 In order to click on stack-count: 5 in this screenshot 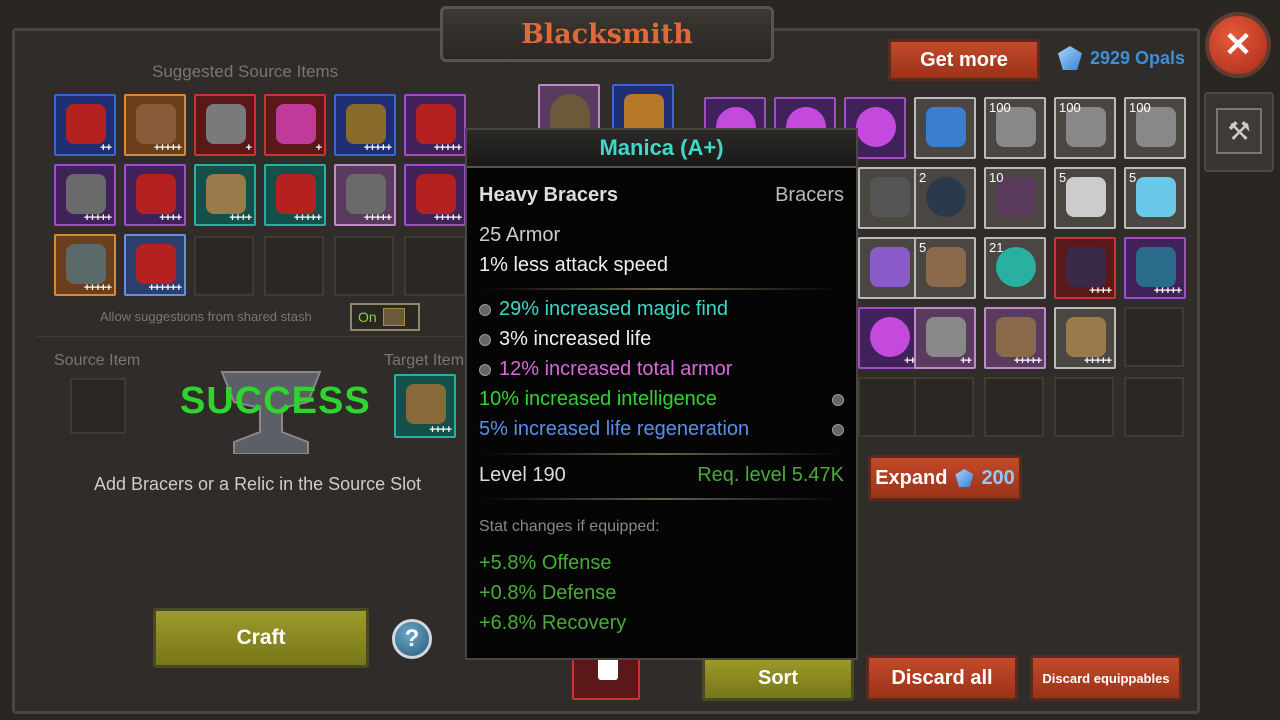, I will do `click(1063, 177)`.